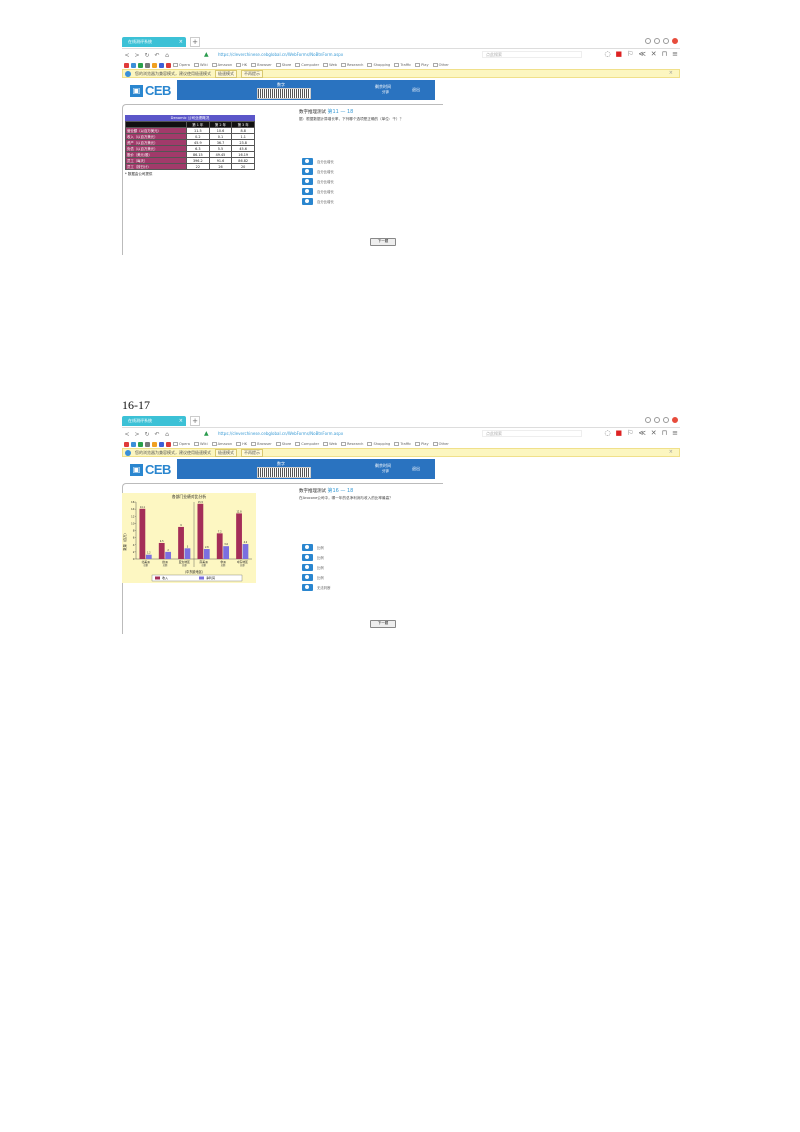 This screenshot has width=800, height=1132. Describe the element at coordinates (422, 65) in the screenshot. I see `bookmark-folder: Play` at that location.